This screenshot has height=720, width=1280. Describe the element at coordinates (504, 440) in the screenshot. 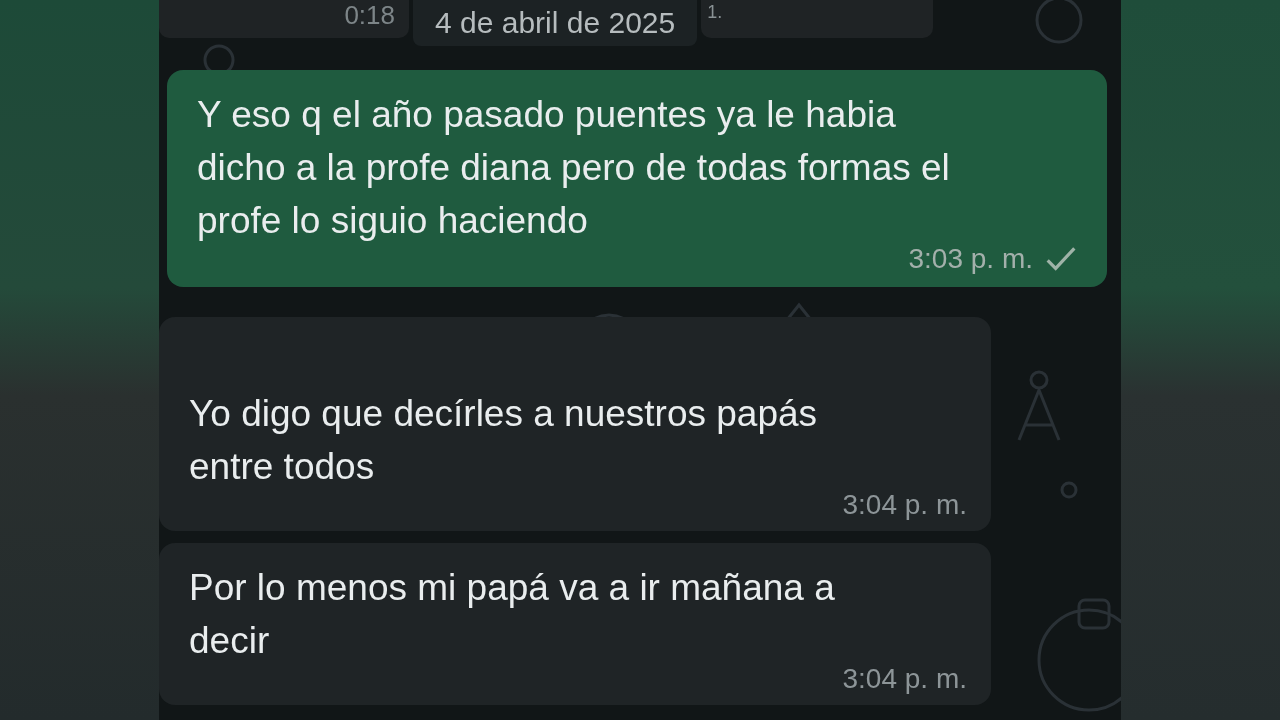

I see `message-text: Yo digo que decírles a nuestros papás entre todos` at that location.